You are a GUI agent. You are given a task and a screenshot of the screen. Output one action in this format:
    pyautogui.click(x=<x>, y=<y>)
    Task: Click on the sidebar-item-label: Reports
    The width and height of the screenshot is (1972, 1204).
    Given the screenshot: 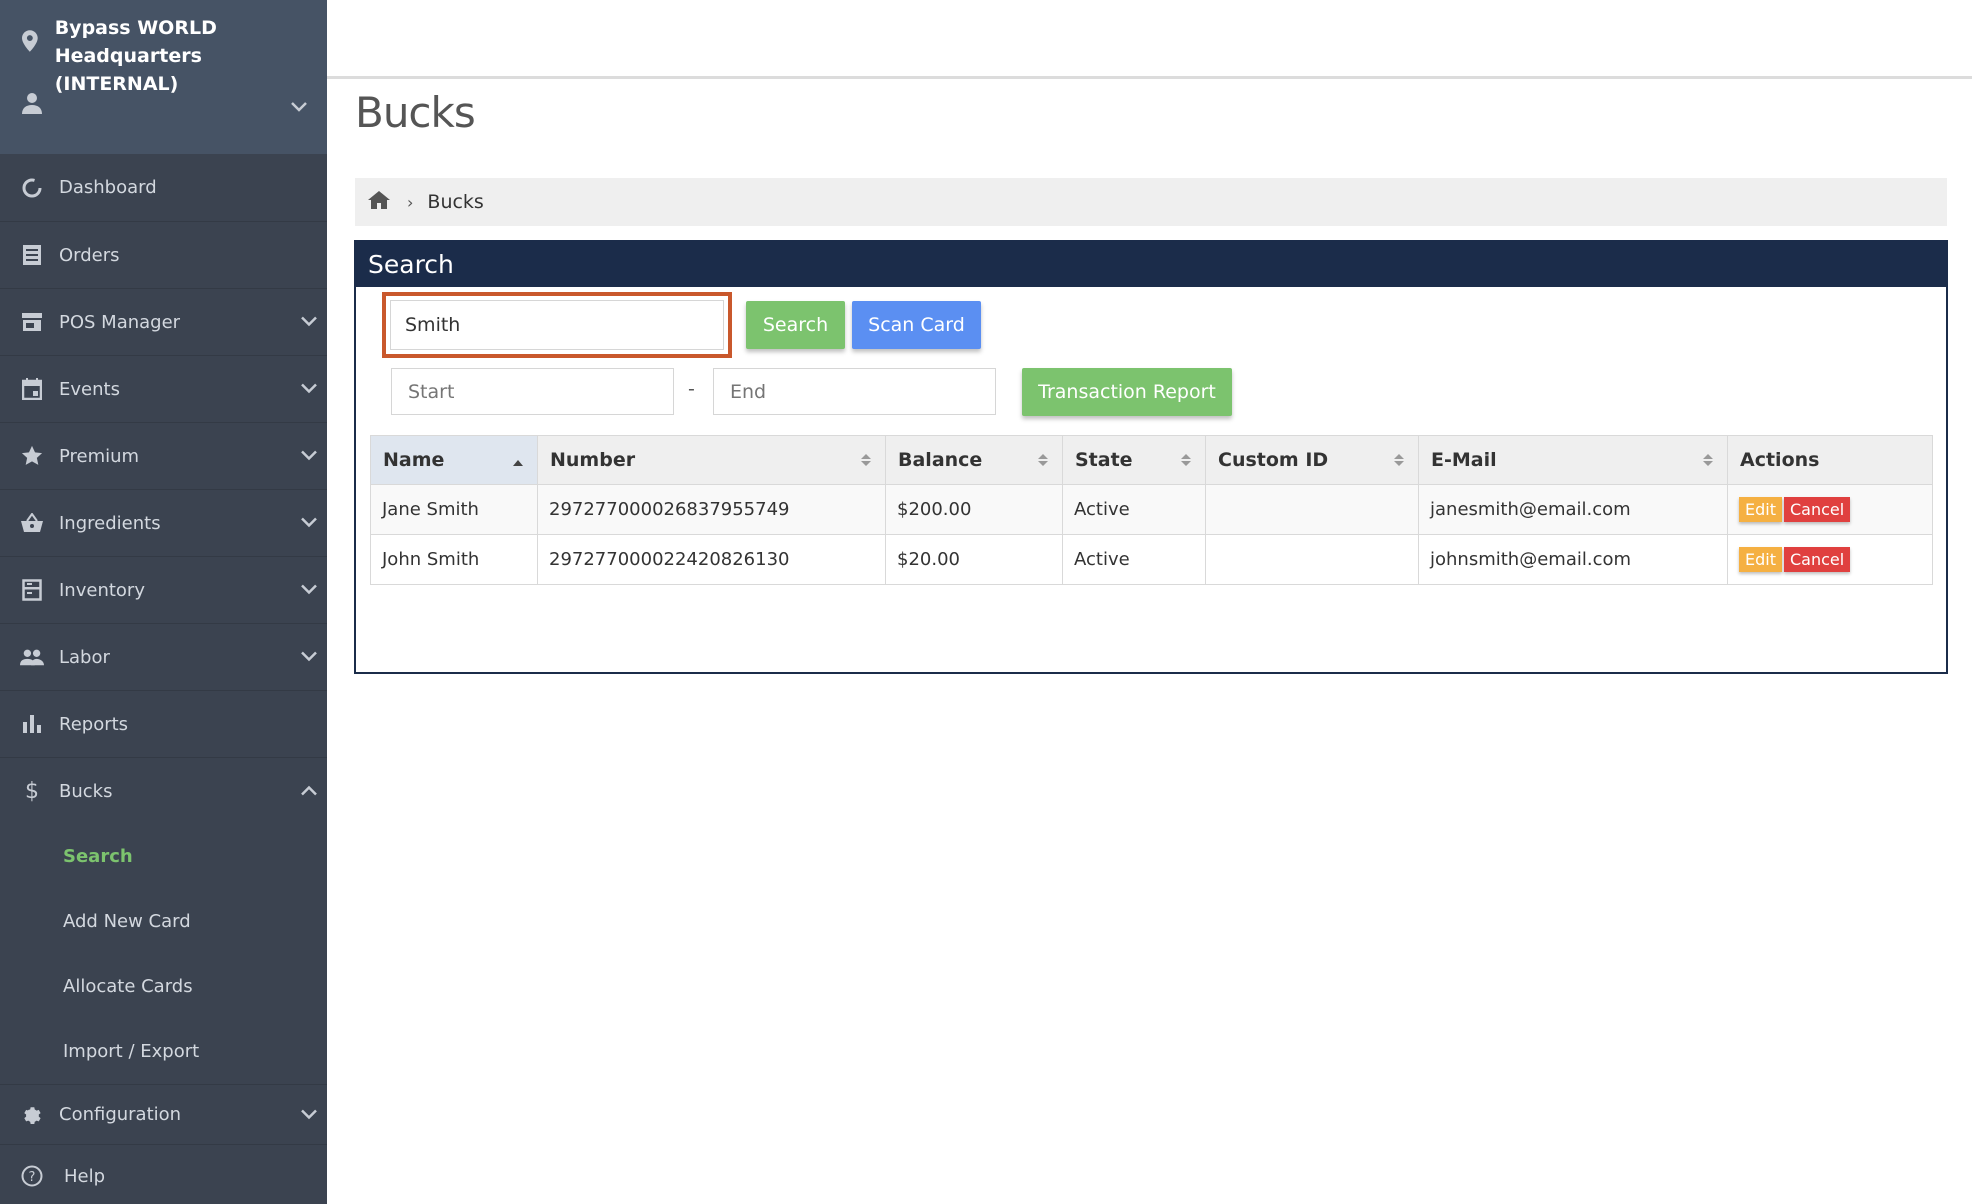 What is the action you would take?
    pyautogui.click(x=94, y=724)
    